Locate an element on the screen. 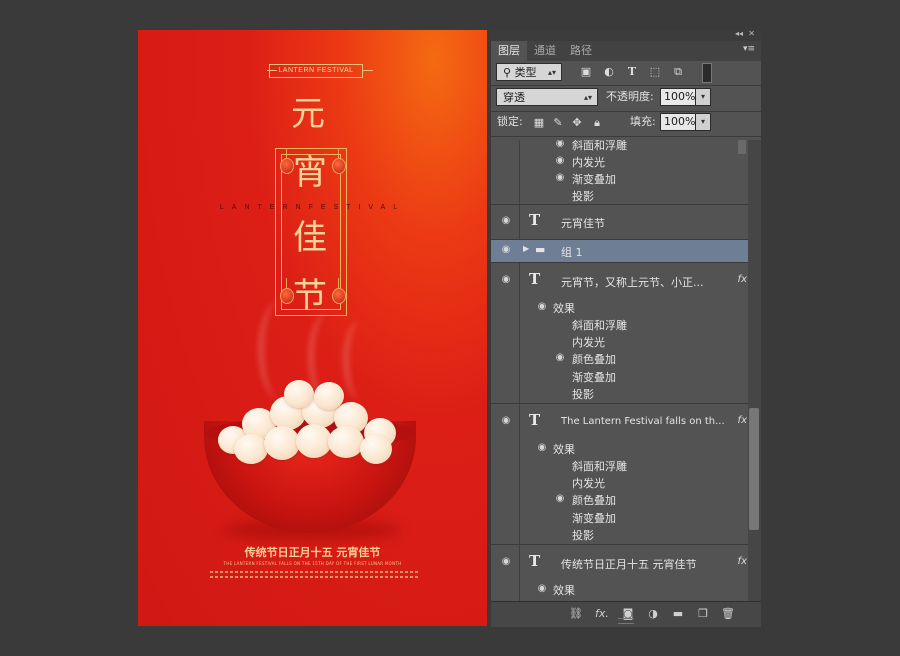 The height and width of the screenshot is (656, 900). text-layer-icon: T is located at coordinates (535, 220).